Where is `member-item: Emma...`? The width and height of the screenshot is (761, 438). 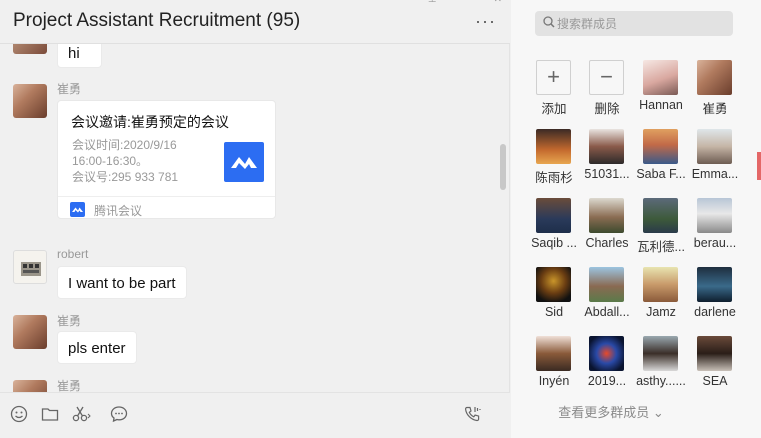 member-item: Emma... is located at coordinates (715, 160).